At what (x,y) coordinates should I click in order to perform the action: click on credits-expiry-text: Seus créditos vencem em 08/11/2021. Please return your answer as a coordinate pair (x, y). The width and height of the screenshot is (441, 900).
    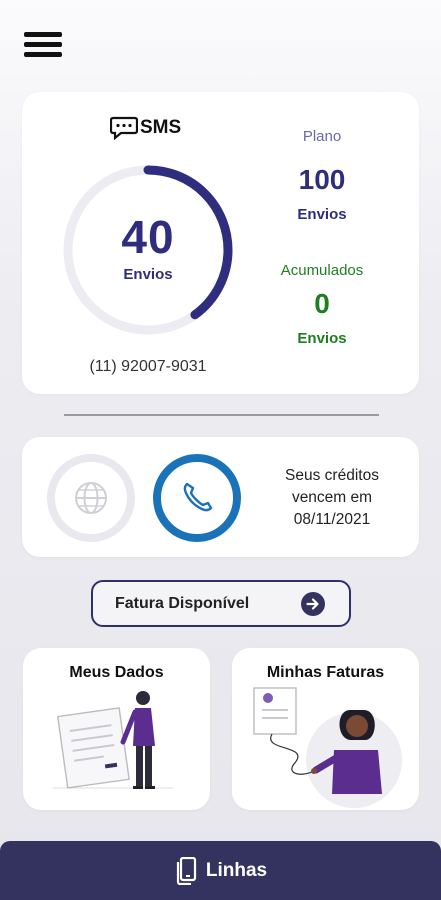
    Looking at the image, I should click on (332, 498).